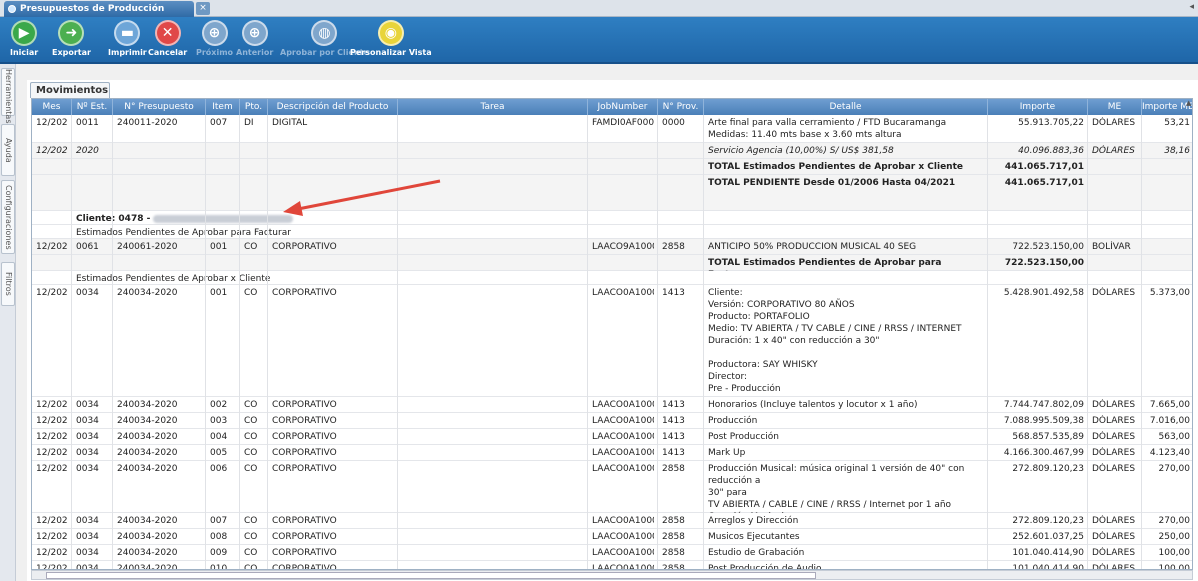  What do you see at coordinates (743, 437) in the screenshot?
I see `cell-detalle: Post Producción` at bounding box center [743, 437].